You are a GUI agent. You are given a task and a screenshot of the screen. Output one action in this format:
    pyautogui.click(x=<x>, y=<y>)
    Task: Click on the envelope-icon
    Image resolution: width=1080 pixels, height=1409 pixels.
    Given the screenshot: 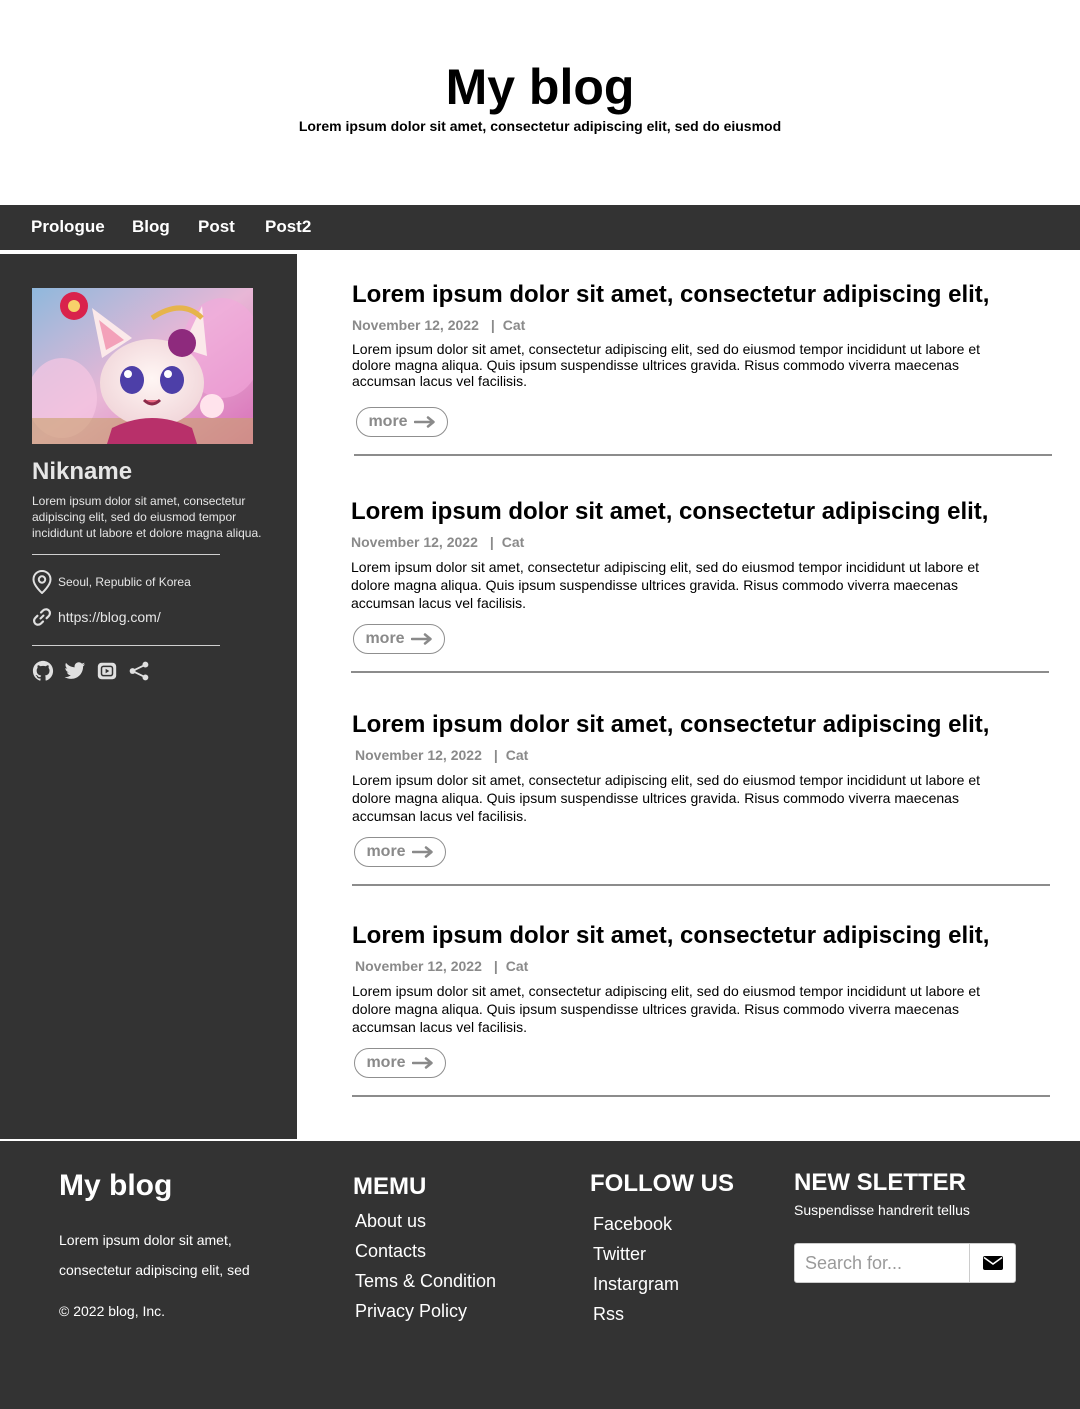 What is the action you would take?
    pyautogui.click(x=992, y=1263)
    